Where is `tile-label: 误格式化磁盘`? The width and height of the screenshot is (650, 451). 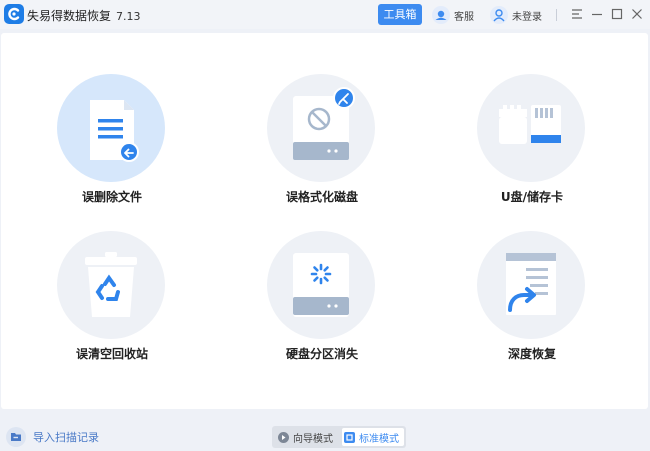 tile-label: 误格式化磁盘 is located at coordinates (321, 197).